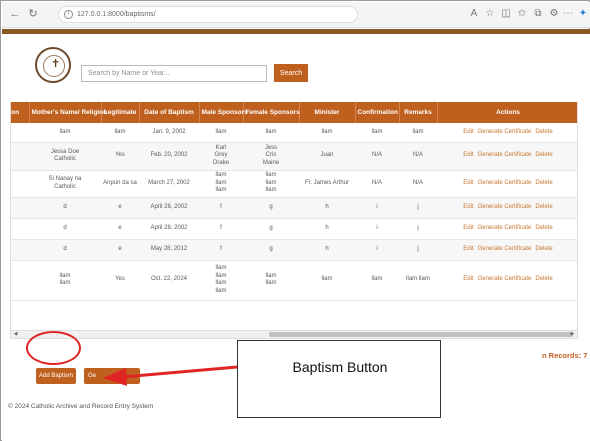  Describe the element at coordinates (538, 14) in the screenshot. I see `collections-icon: ⧉` at that location.